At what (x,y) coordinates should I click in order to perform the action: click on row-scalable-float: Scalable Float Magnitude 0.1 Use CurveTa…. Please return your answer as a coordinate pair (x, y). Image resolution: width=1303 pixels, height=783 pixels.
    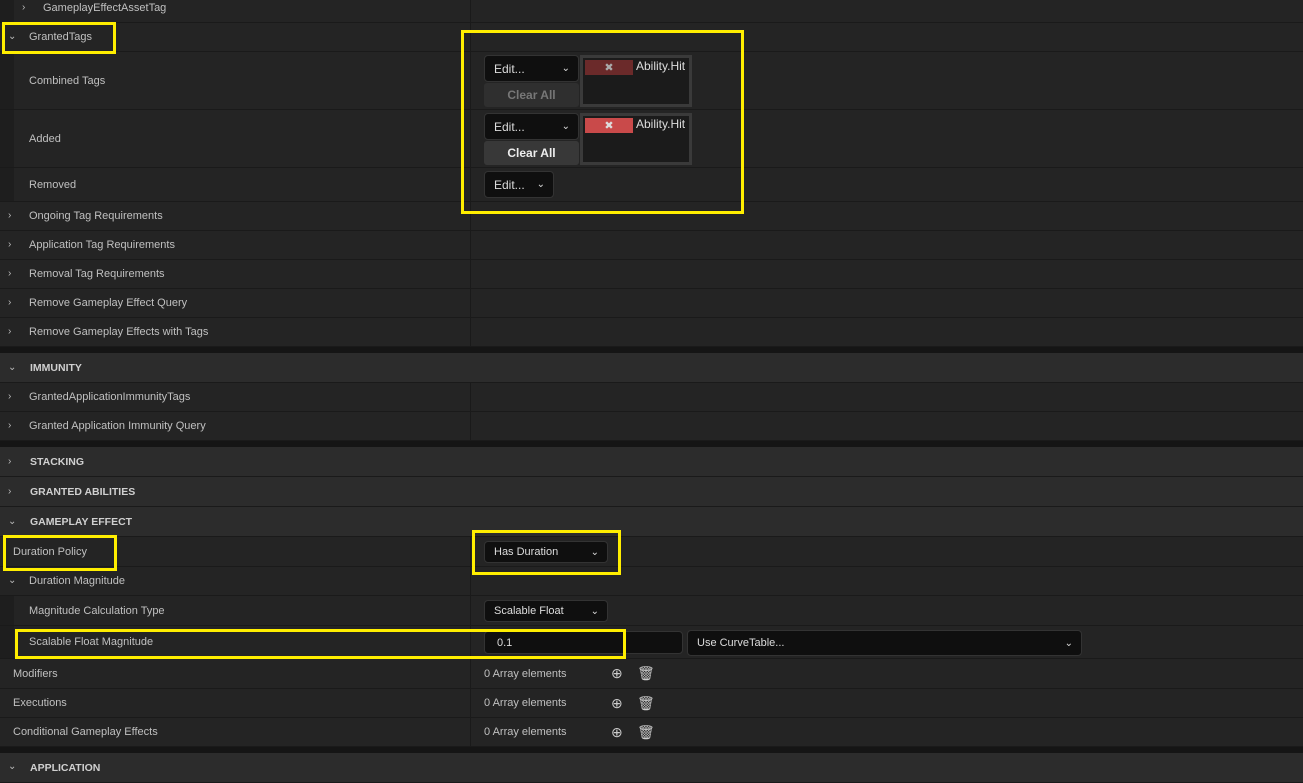
    Looking at the image, I should click on (651, 642).